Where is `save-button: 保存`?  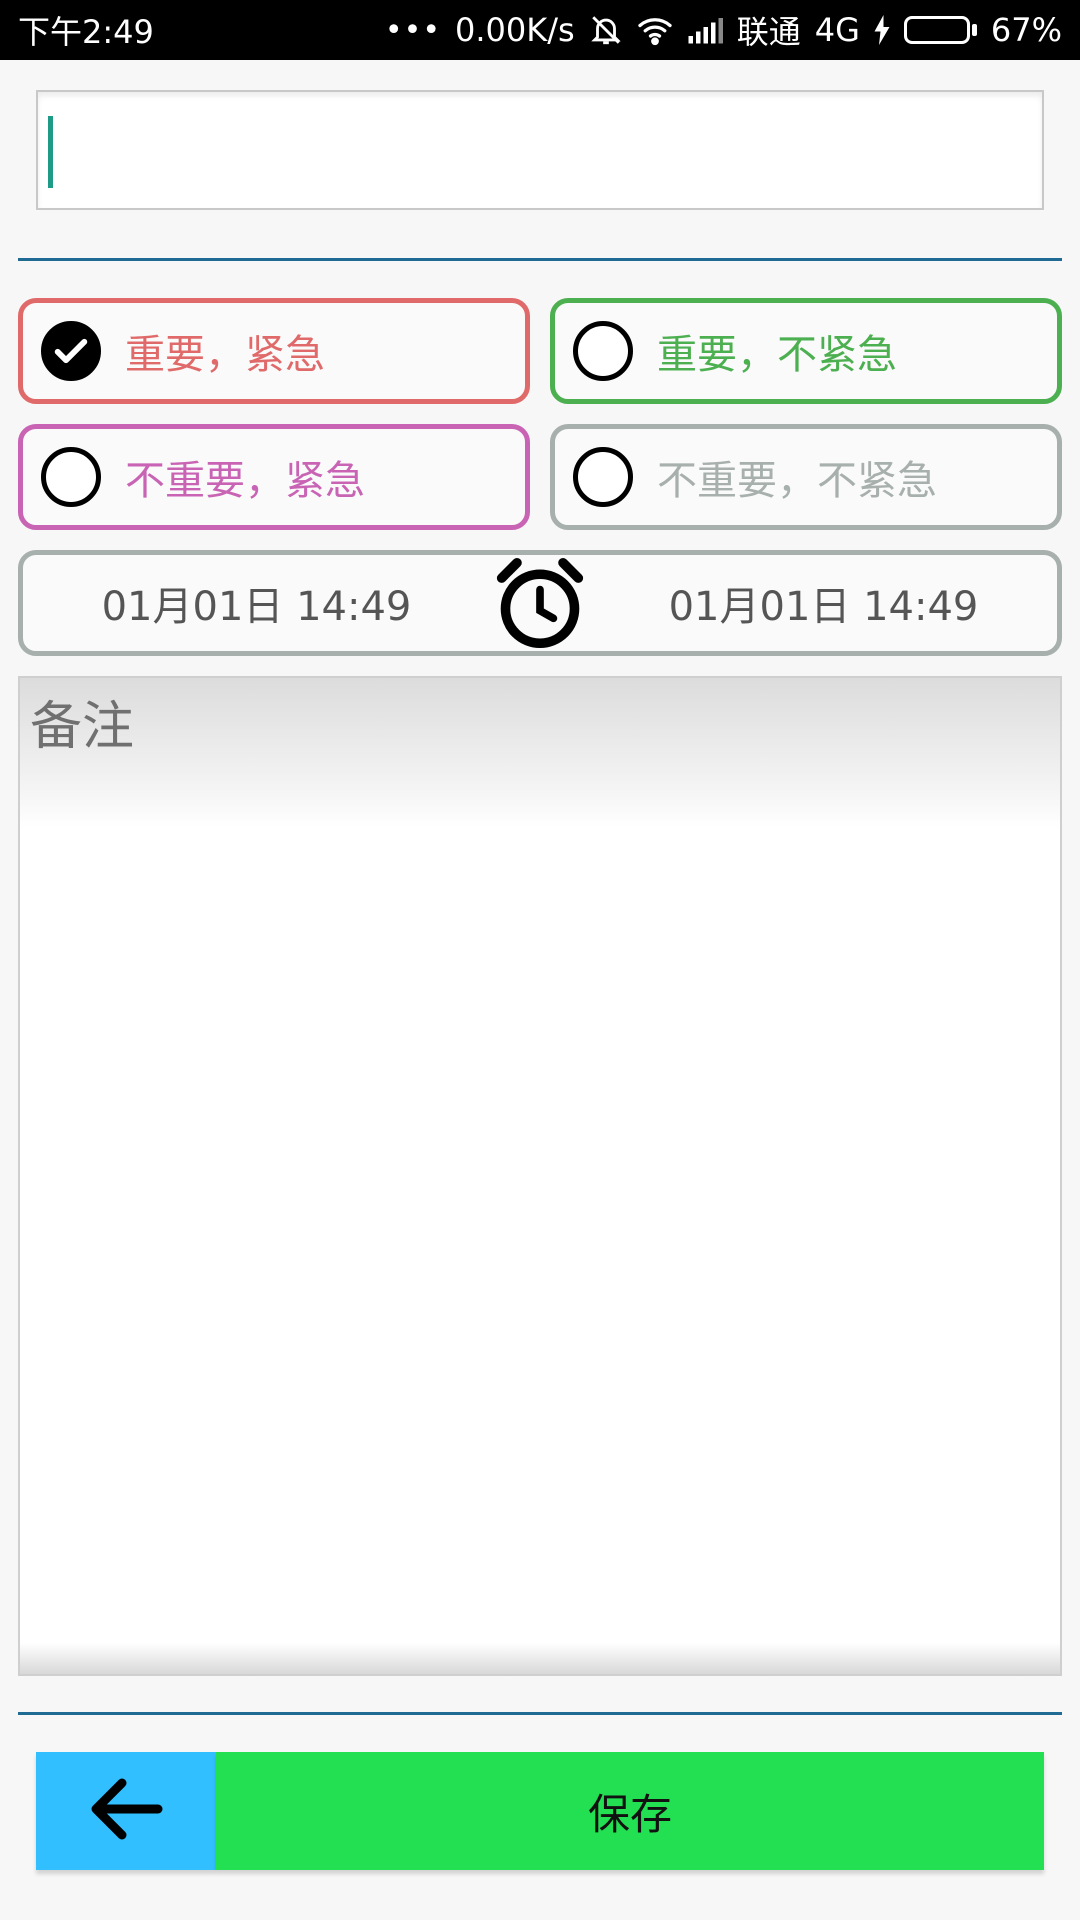 save-button: 保存 is located at coordinates (630, 1811).